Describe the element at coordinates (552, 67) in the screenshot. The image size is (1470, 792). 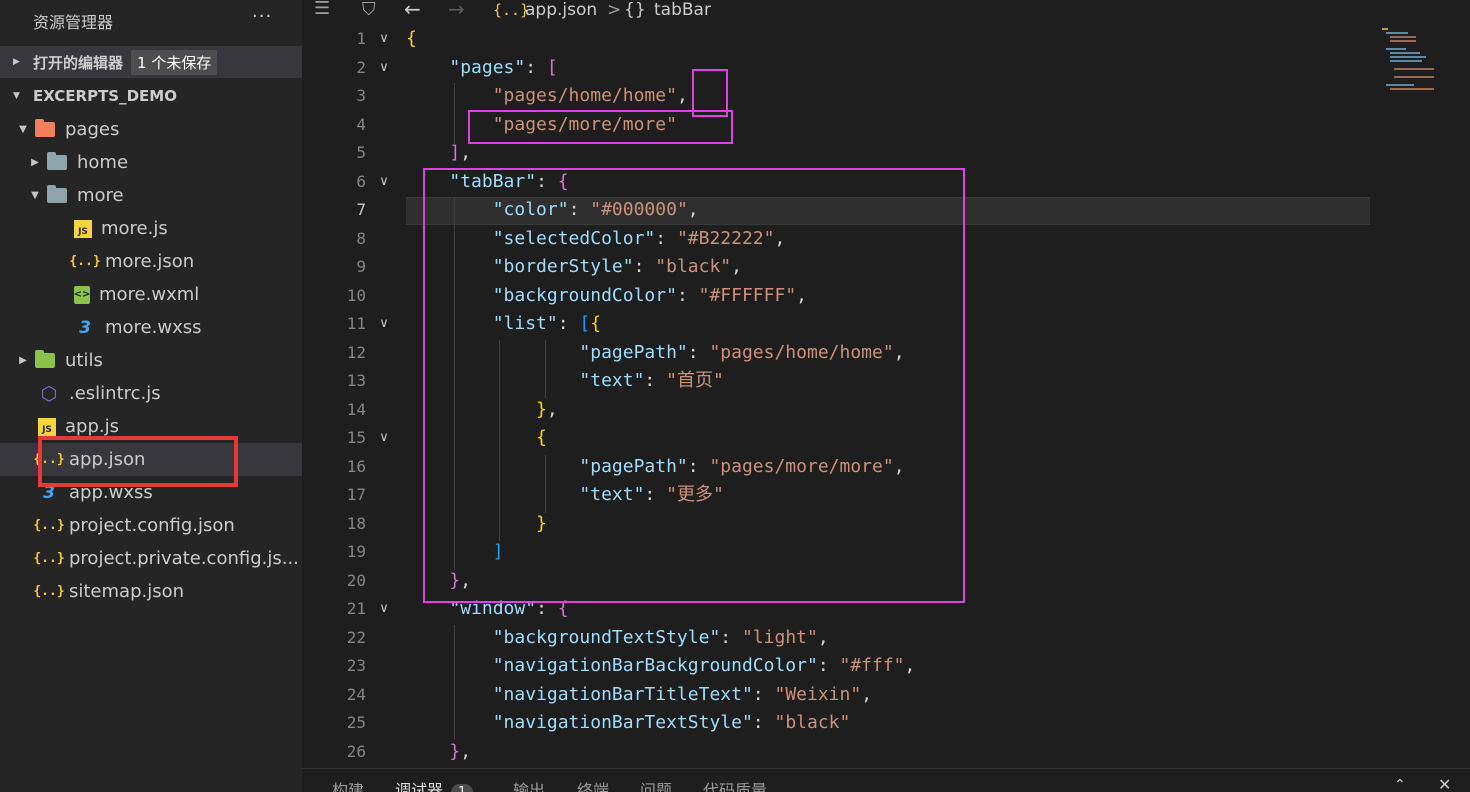
I see `code-token: [` at that location.